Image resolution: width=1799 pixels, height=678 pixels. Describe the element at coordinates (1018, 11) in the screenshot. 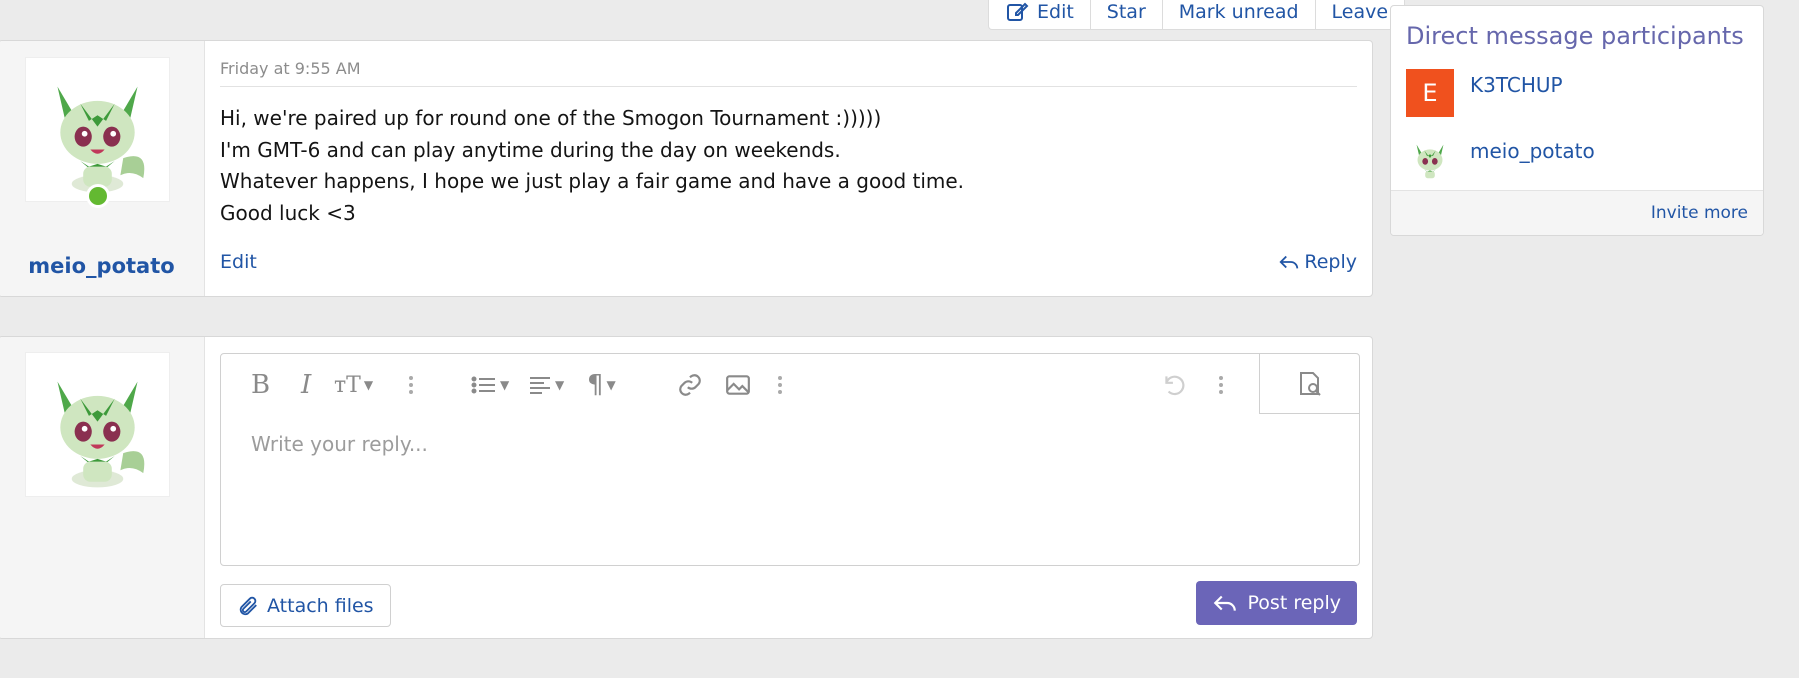

I see `edit-icon` at that location.